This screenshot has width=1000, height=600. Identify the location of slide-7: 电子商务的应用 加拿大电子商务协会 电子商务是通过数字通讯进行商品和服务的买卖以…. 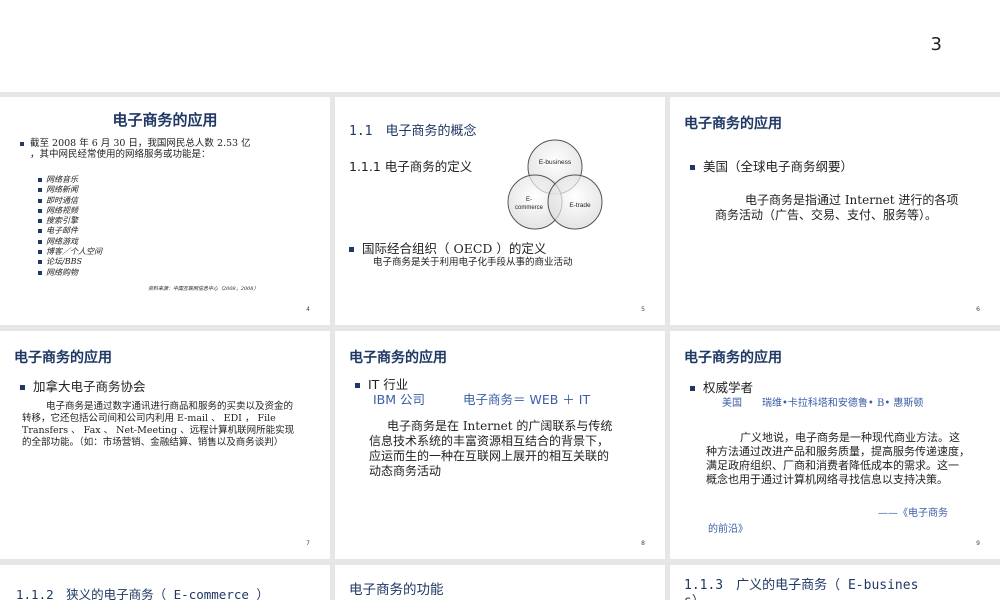
(165, 445).